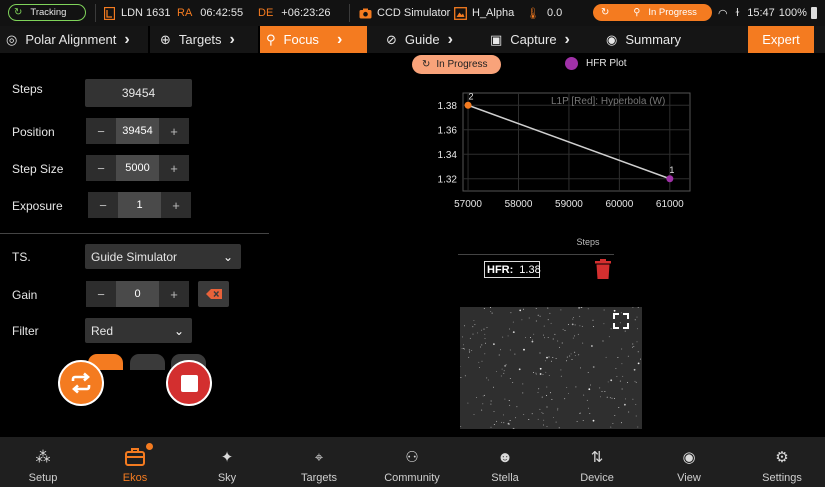 This screenshot has height=487, width=825. Describe the element at coordinates (189, 383) in the screenshot. I see `stop-button` at that location.